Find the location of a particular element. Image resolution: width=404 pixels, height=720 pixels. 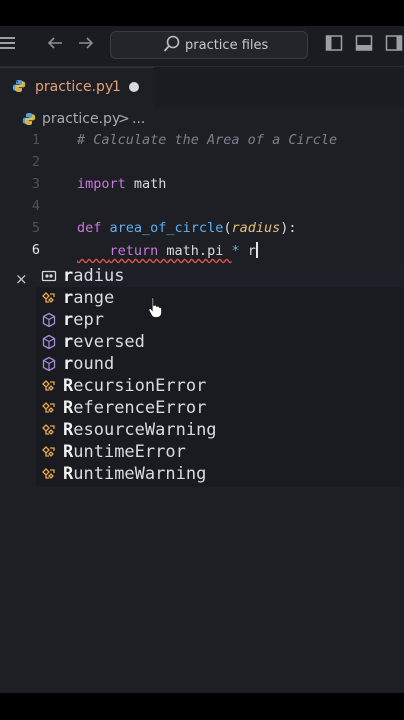

suggestion-item: RuntimeError is located at coordinates (220, 452).